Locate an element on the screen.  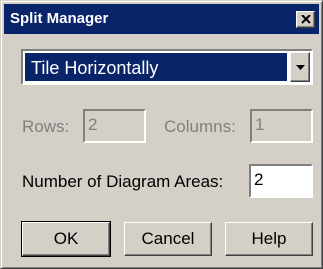
close-icon is located at coordinates (306, 19).